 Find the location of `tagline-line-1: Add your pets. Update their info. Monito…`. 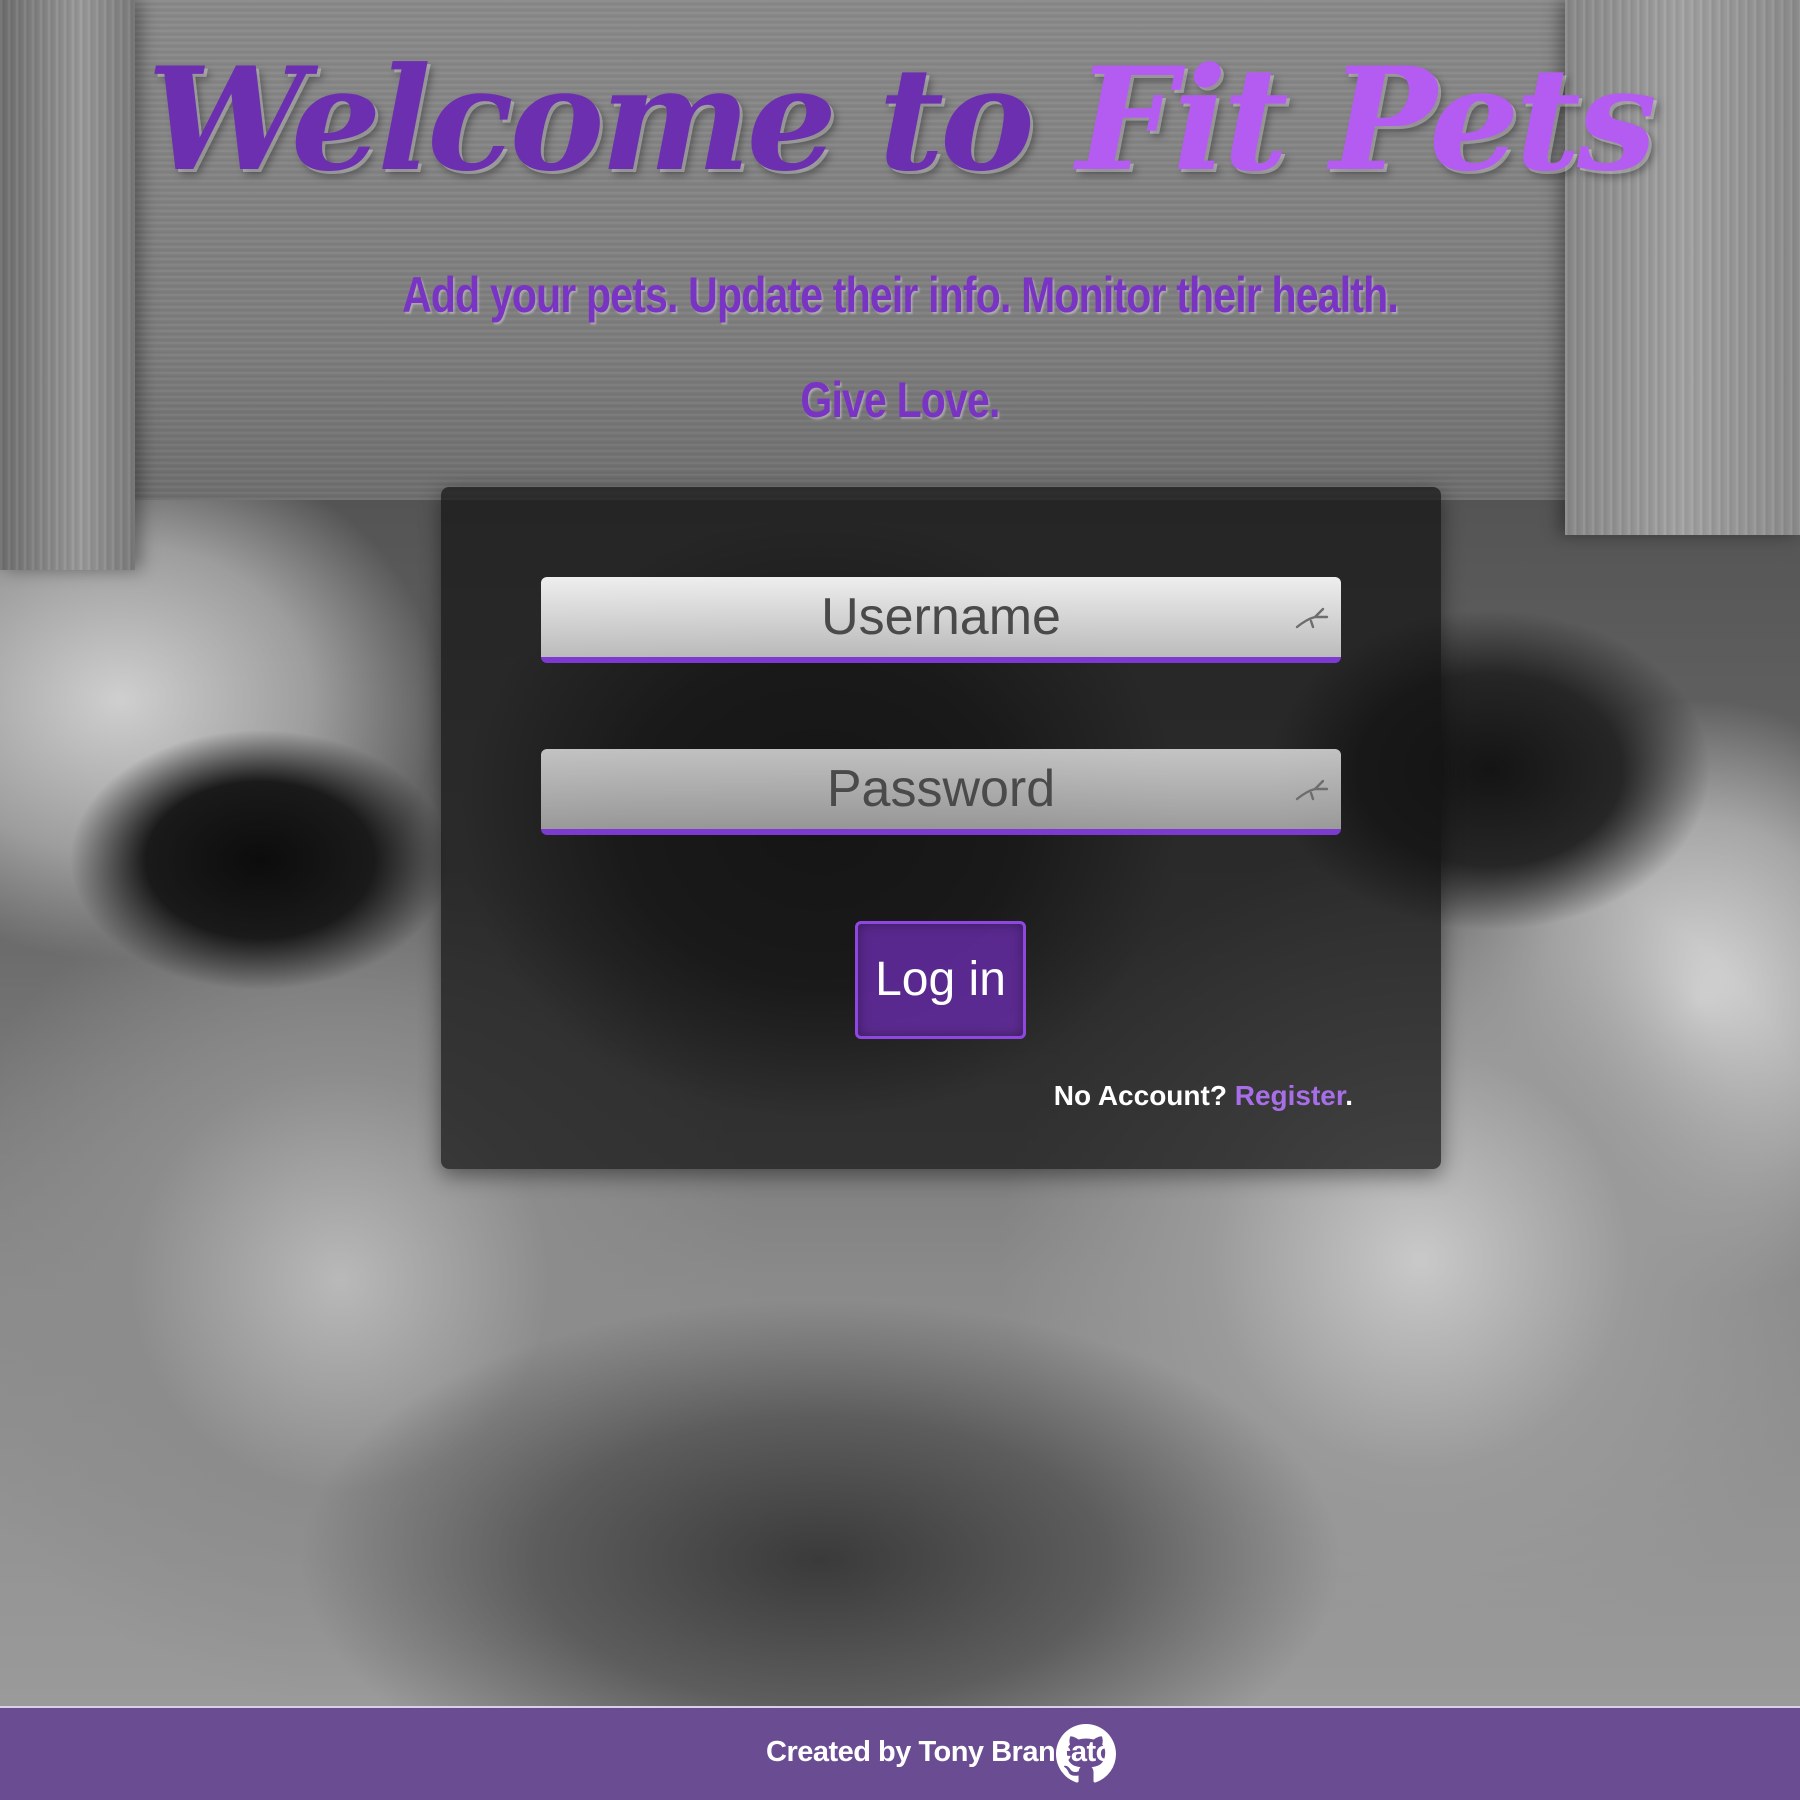

tagline-line-1: Add your pets. Update their info. Monito… is located at coordinates (900, 295).